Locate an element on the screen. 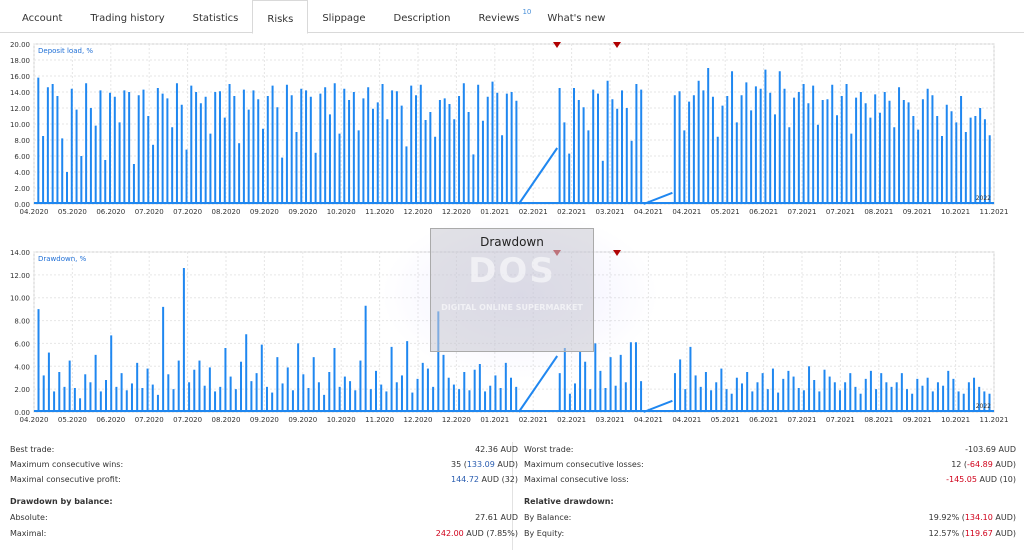  by-equity-row: By Equity: 12.57% (119.67 AUD) is located at coordinates (770, 534).